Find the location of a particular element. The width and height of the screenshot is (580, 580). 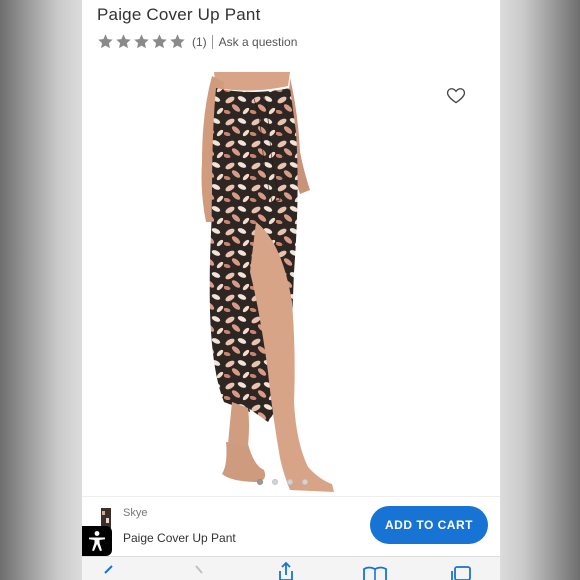

add-to-cart-button: ADD TO CART is located at coordinates (429, 525).